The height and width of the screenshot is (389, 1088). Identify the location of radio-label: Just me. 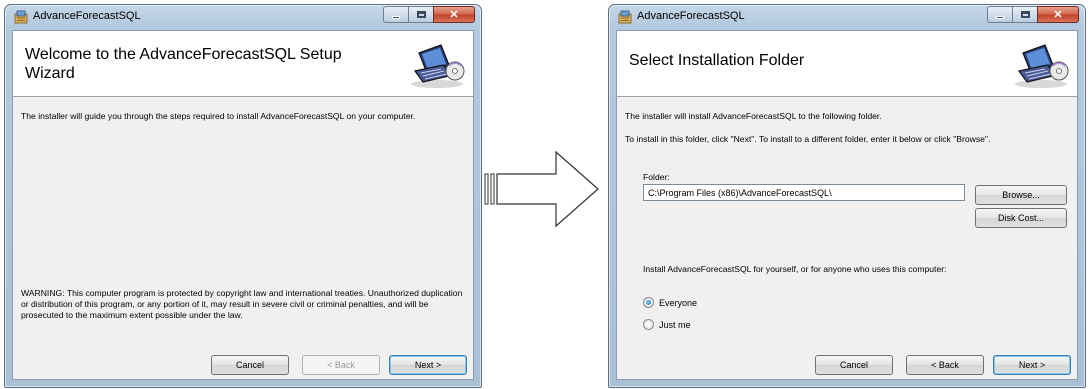
(675, 324).